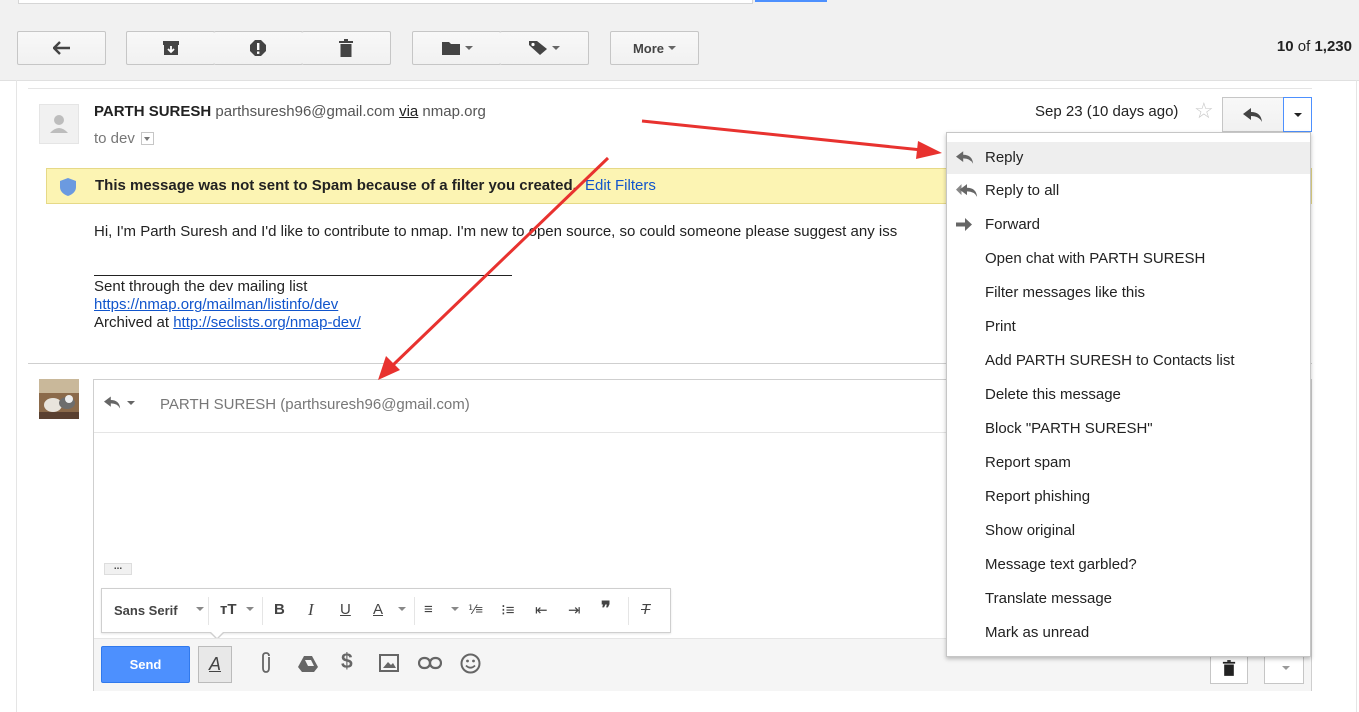  What do you see at coordinates (119, 402) in the screenshot?
I see `reply-type-dropdown` at bounding box center [119, 402].